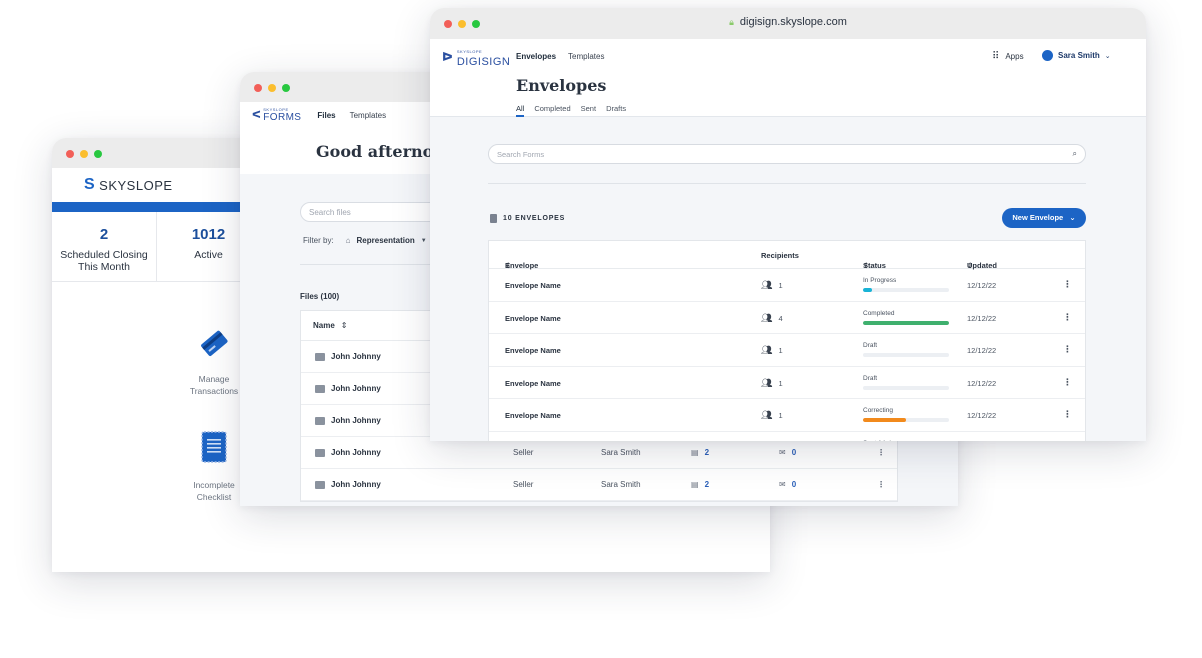 This screenshot has width=1202, height=658. Describe the element at coordinates (276, 115) in the screenshot. I see `forms-logo: ᐸ SKYSLOPE FORMS` at that location.